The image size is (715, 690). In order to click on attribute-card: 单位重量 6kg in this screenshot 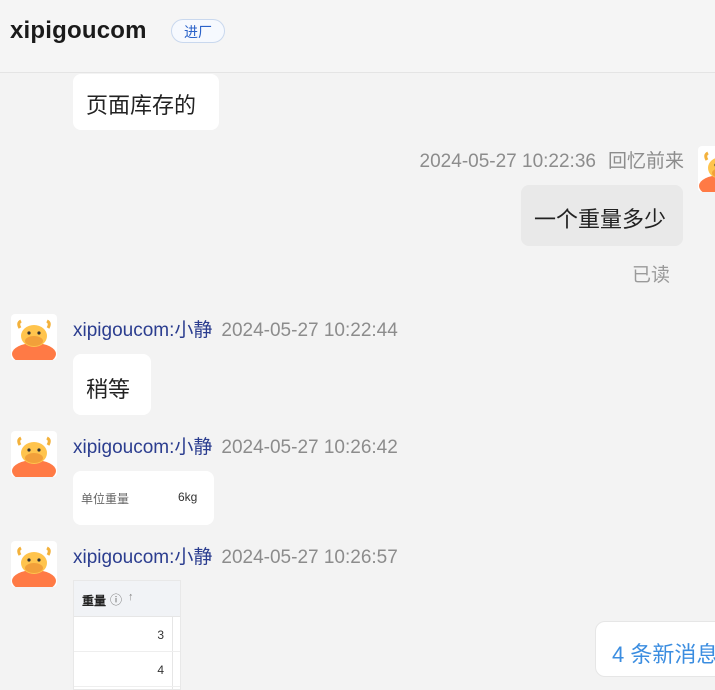, I will do `click(143, 498)`.